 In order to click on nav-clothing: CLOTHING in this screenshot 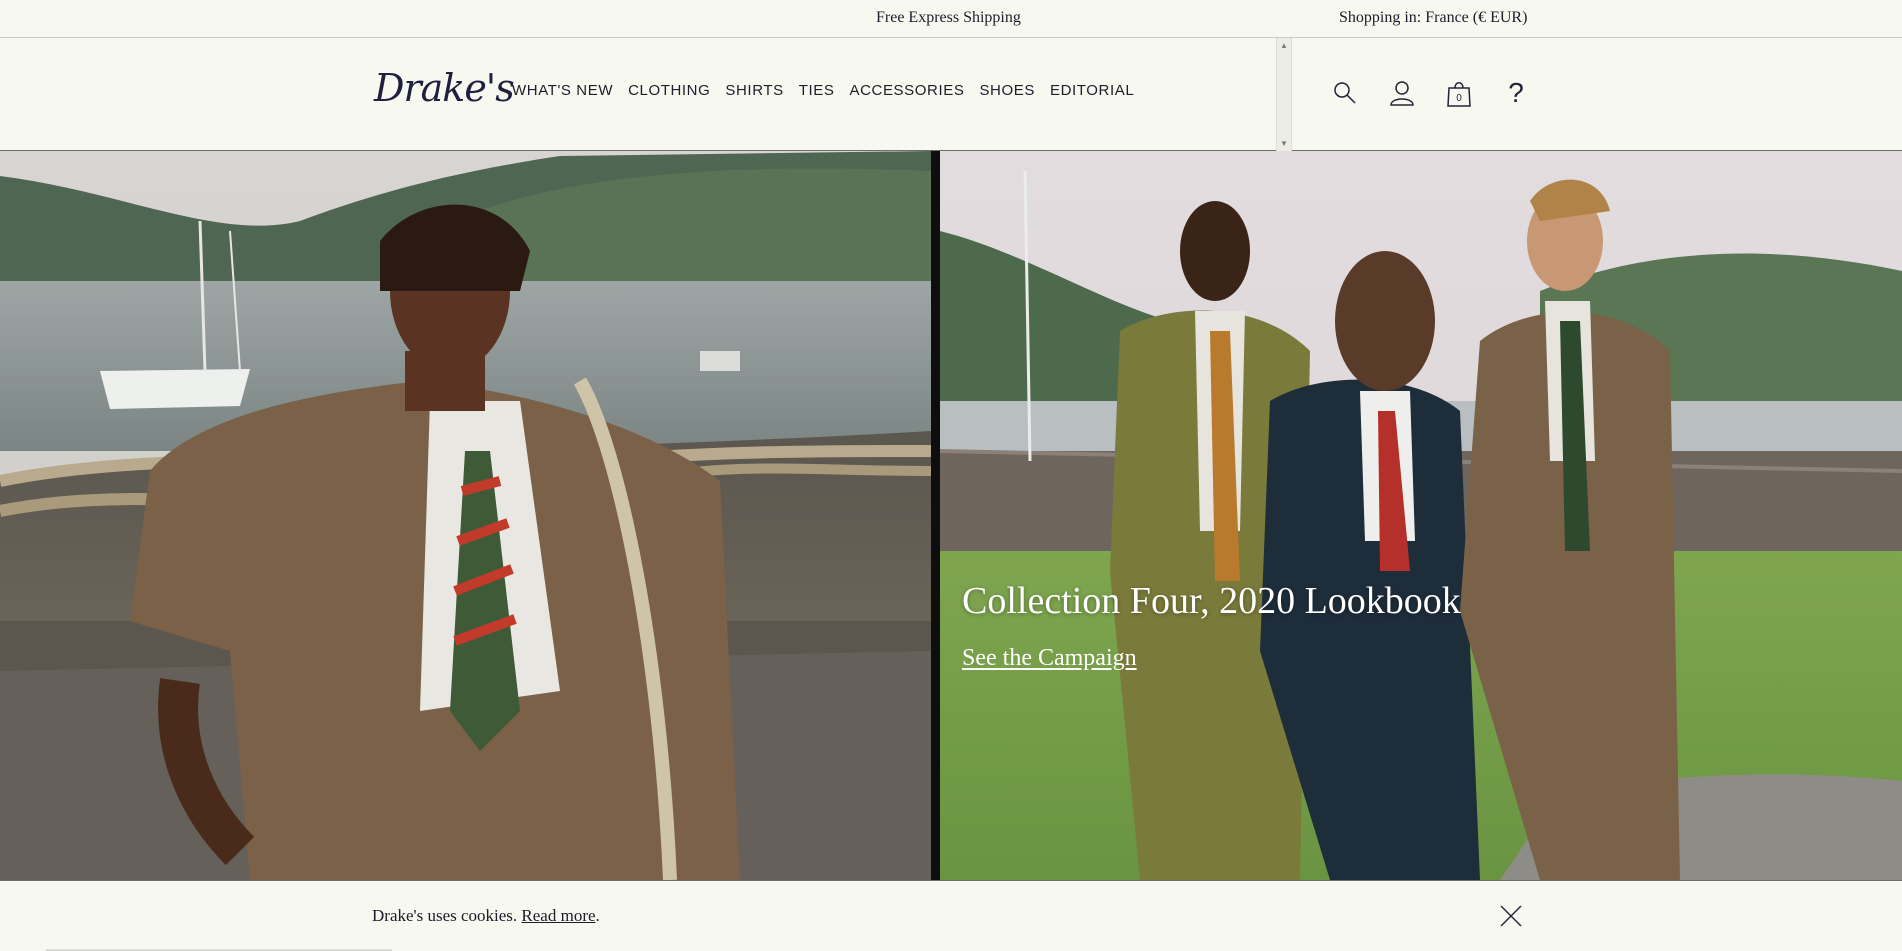, I will do `click(669, 90)`.